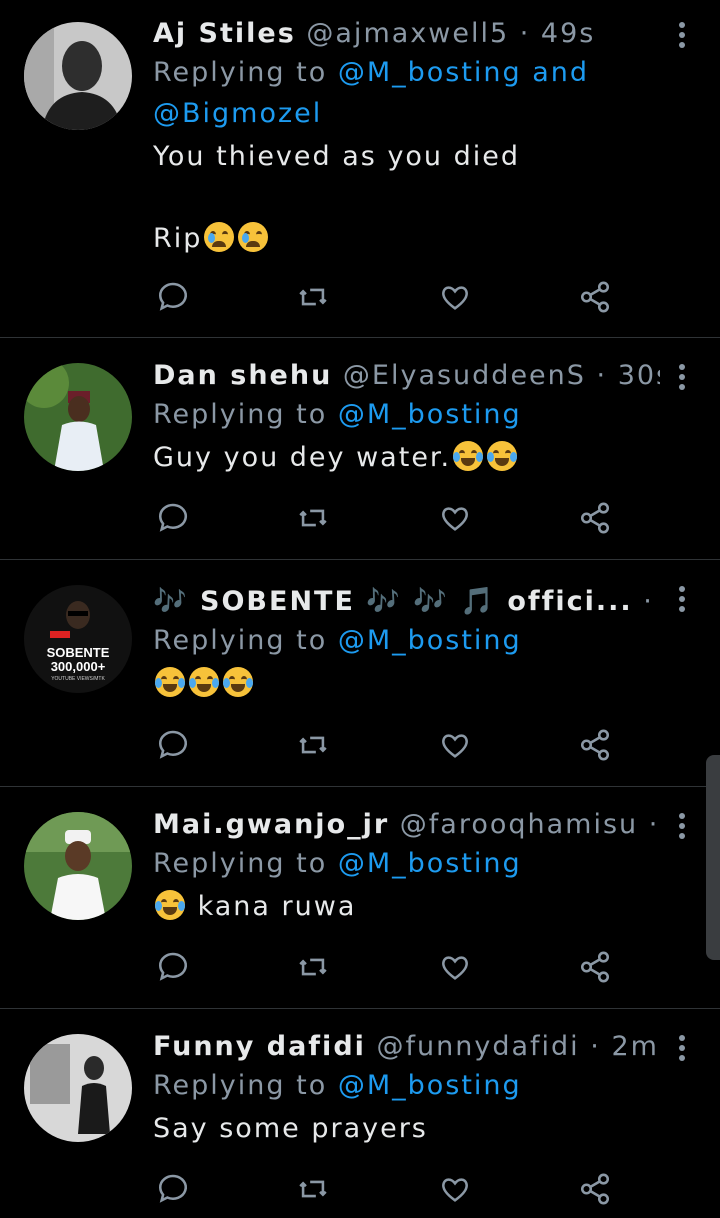 The image size is (720, 1218). What do you see at coordinates (78, 652) in the screenshot?
I see `avatar-line1: SOBENTE` at bounding box center [78, 652].